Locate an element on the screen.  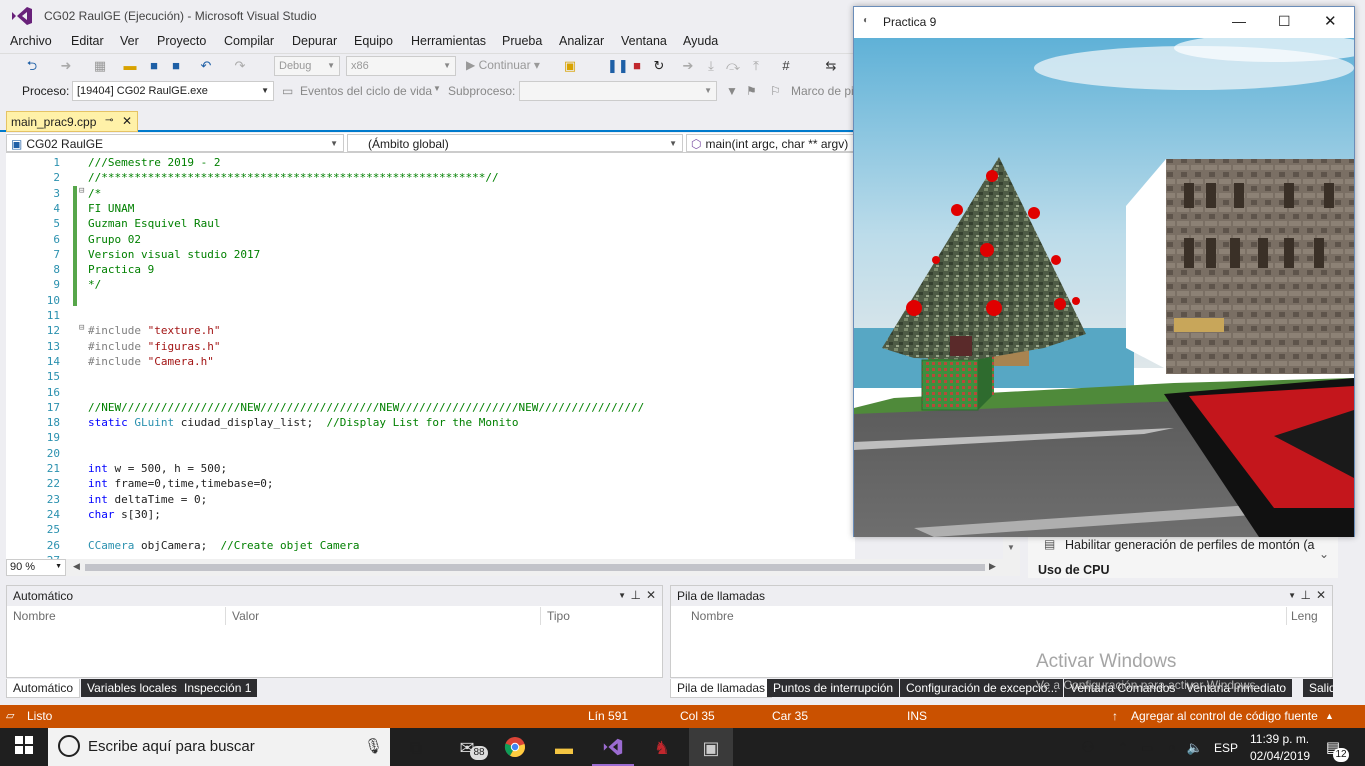
scope-select: (Ámbito global) ▼ is located at coordinates (515, 143).